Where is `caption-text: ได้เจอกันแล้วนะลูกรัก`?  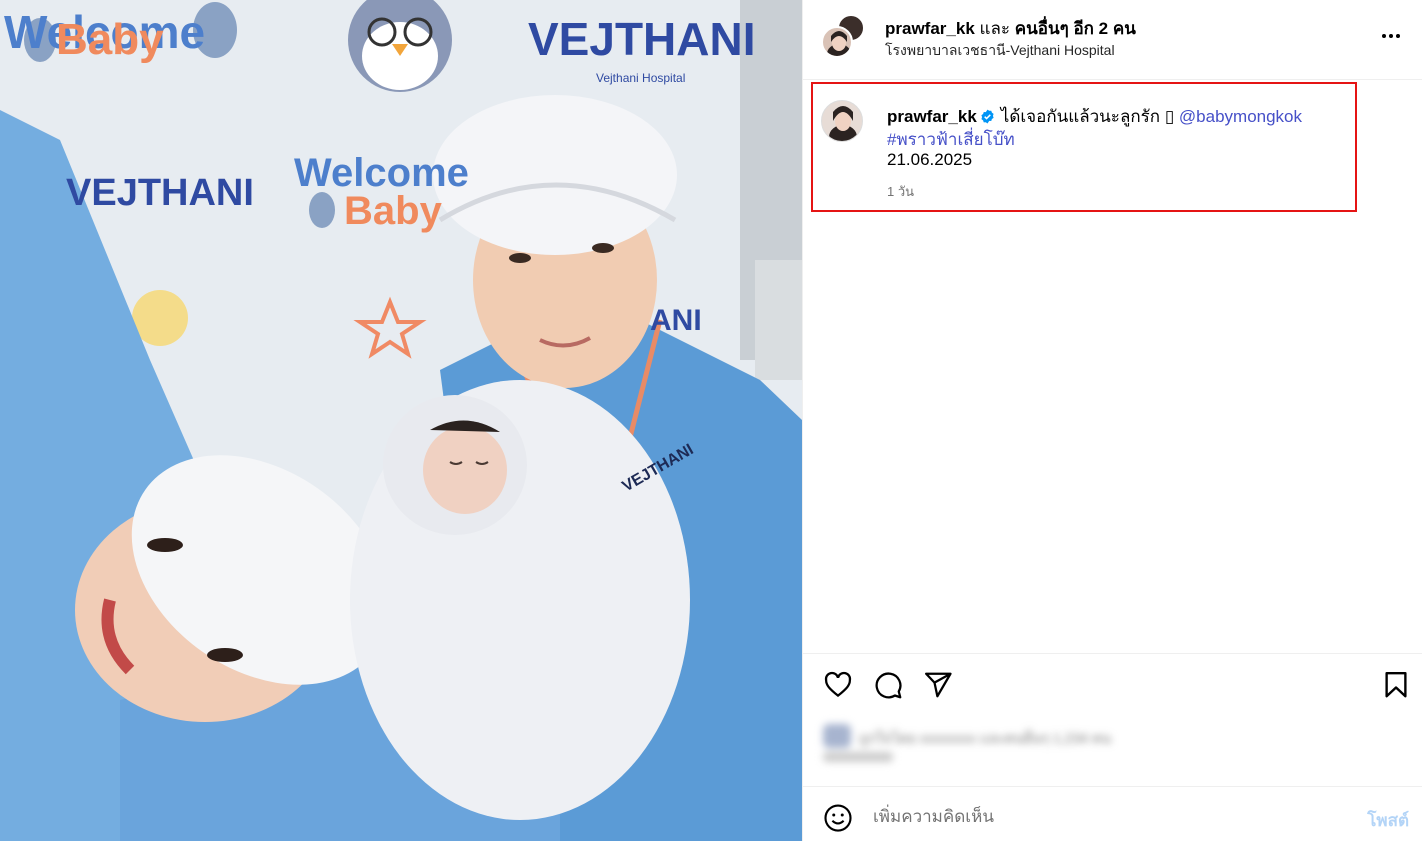 caption-text: ได้เจอกันแล้วนะลูกรัก is located at coordinates (1080, 116).